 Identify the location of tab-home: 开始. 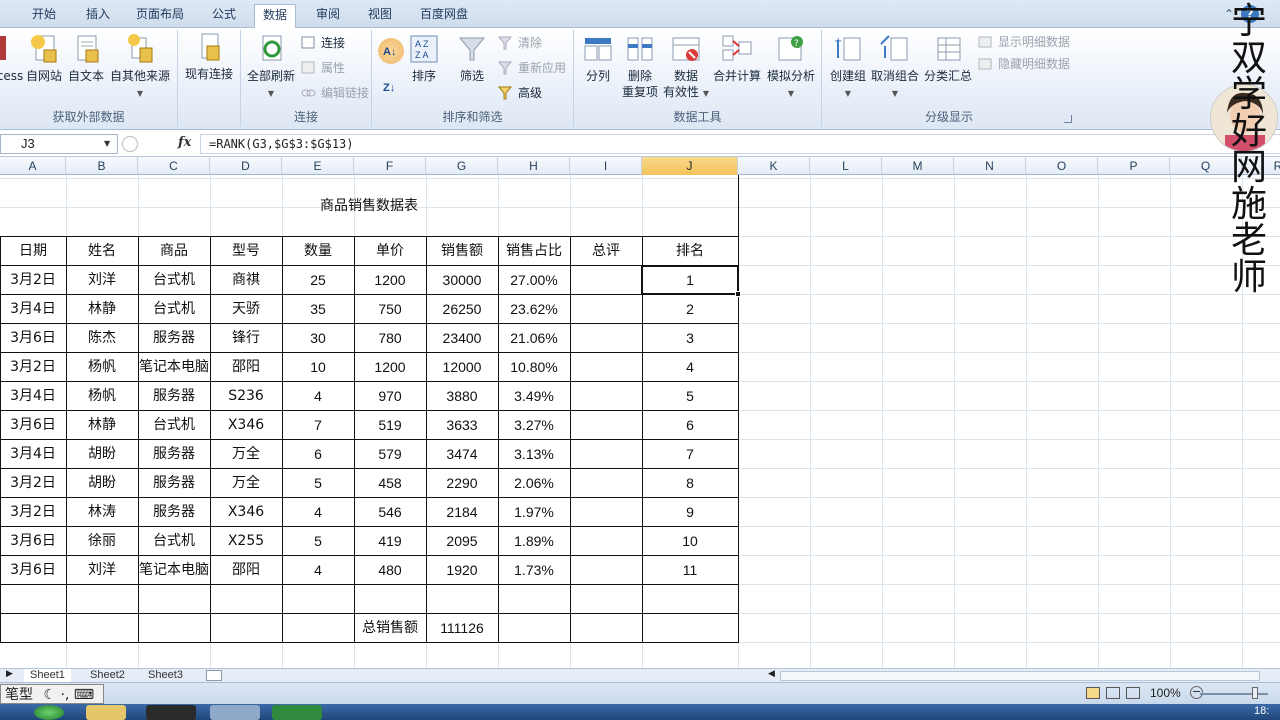
(44, 15).